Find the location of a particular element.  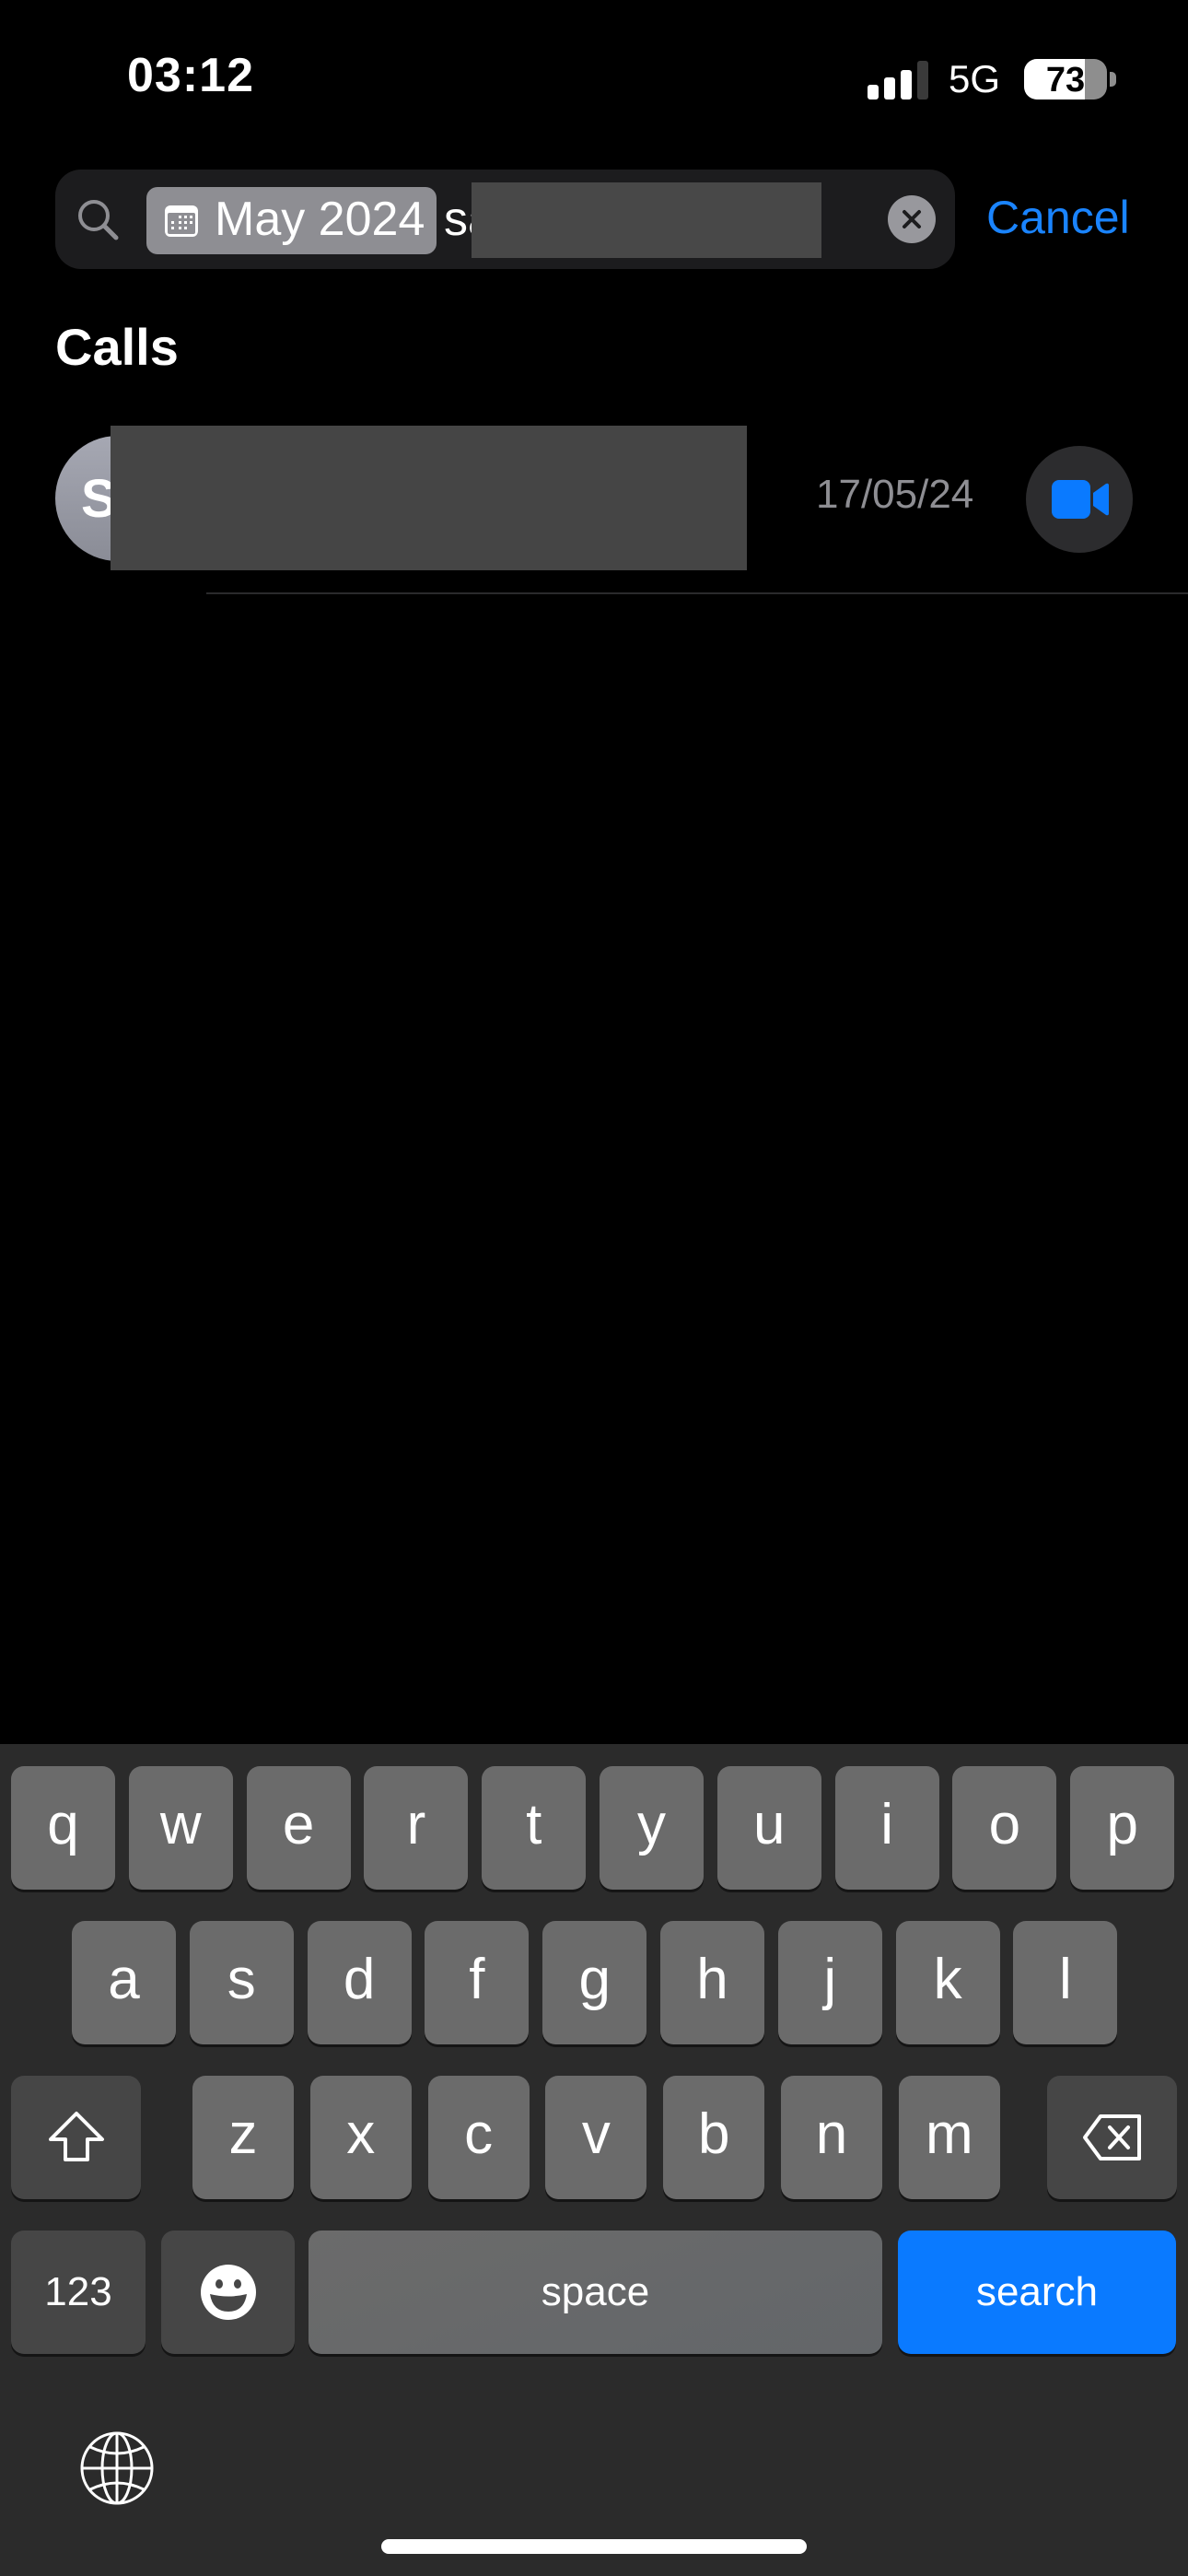

key-f: f is located at coordinates (477, 1982).